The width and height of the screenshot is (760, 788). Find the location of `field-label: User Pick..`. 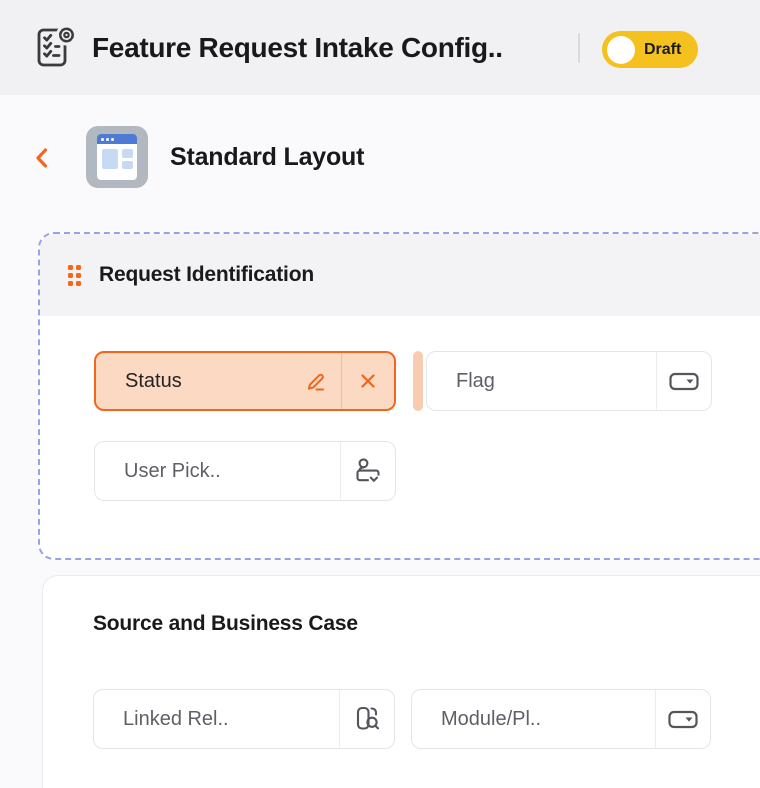

field-label: User Pick.. is located at coordinates (172, 470).